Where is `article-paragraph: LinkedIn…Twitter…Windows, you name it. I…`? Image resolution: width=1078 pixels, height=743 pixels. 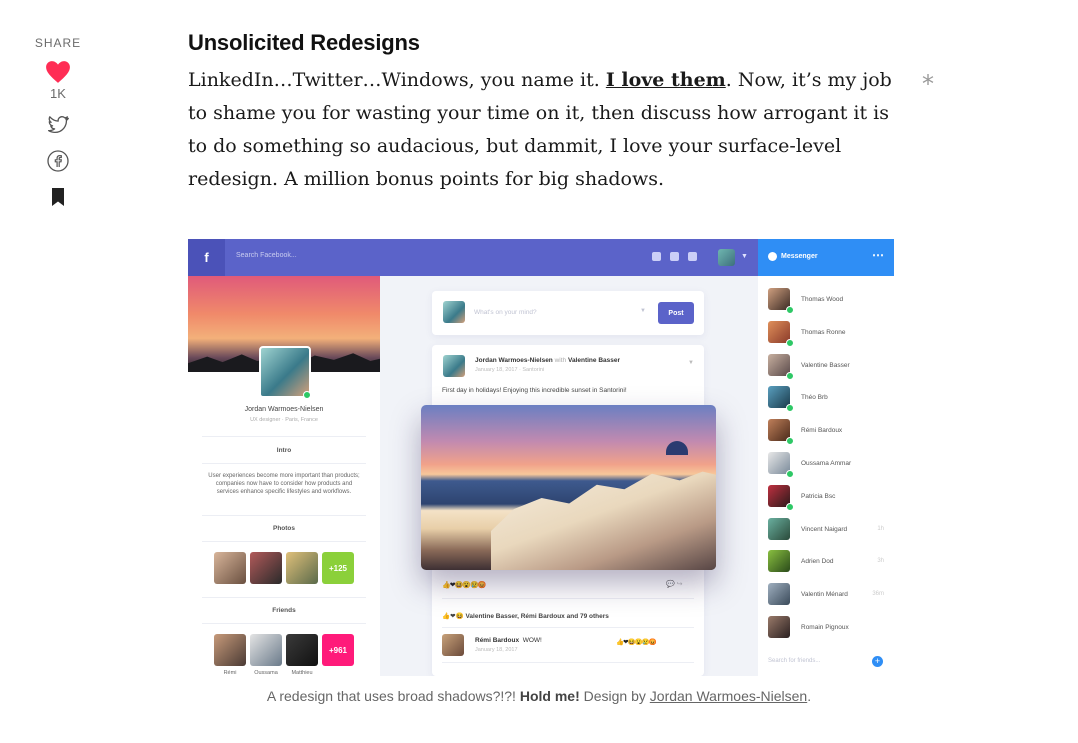 article-paragraph: LinkedIn…Twitter…Windows, you name it. I… is located at coordinates (544, 130).